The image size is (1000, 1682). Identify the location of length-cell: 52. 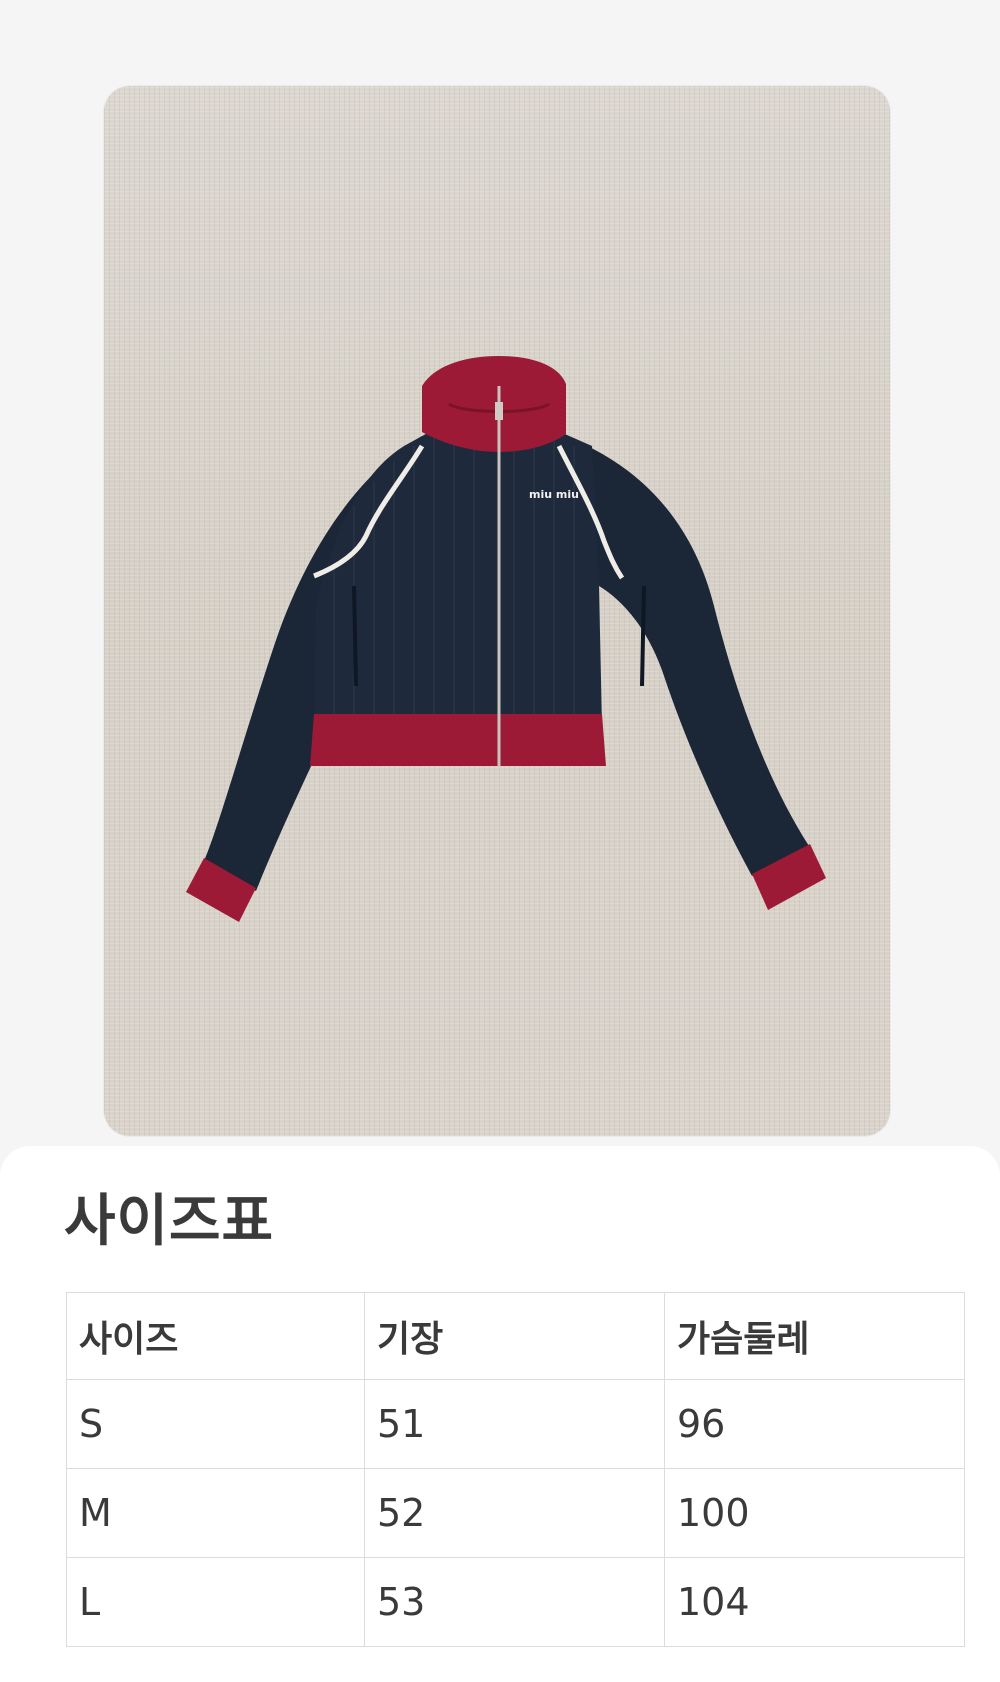
(514, 1513).